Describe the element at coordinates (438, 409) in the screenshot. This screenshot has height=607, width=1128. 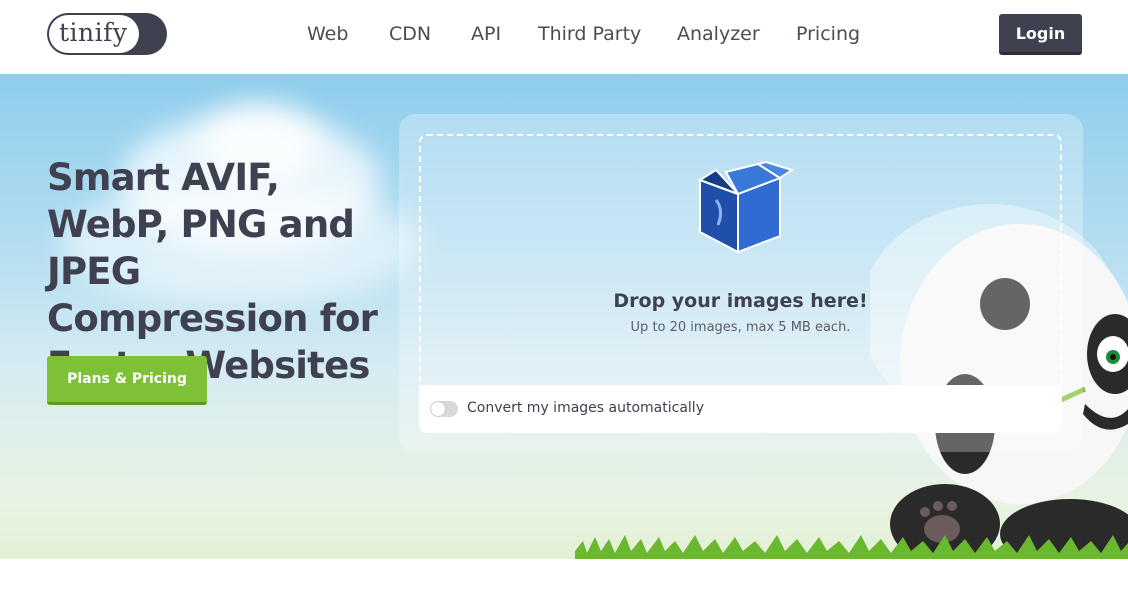
I see `toggle-knob` at that location.